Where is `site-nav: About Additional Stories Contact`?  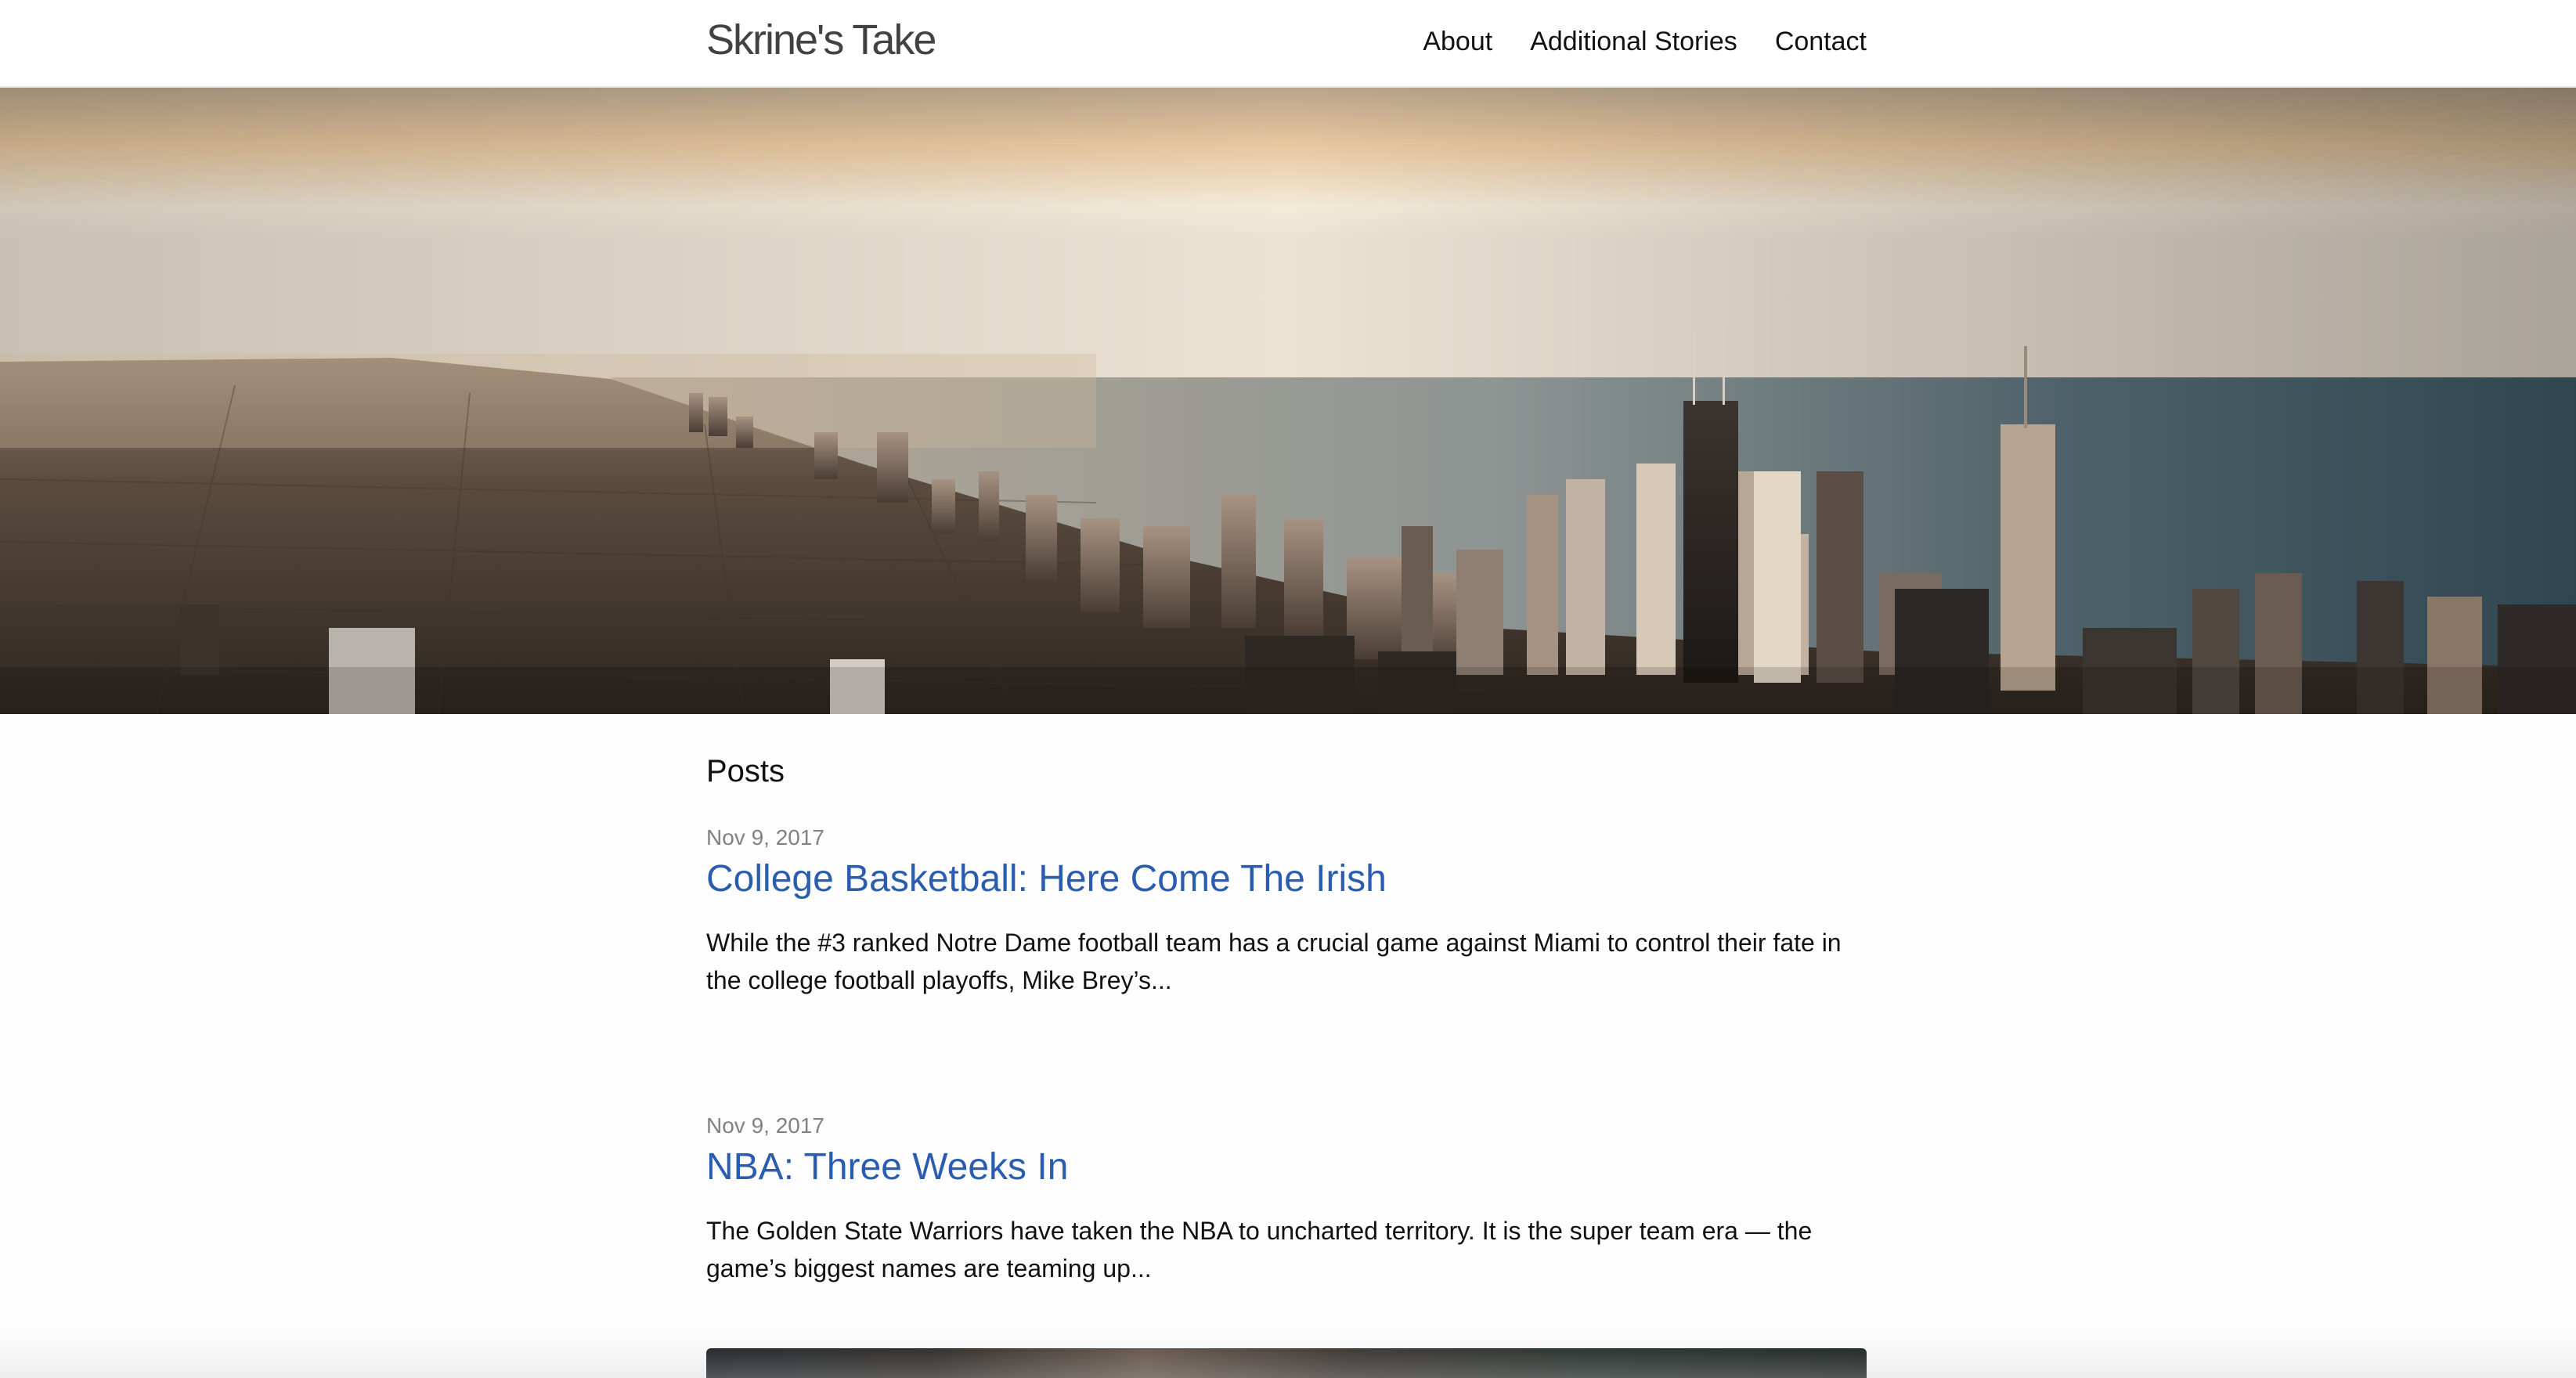 site-nav: About Additional Stories Contact is located at coordinates (1645, 41).